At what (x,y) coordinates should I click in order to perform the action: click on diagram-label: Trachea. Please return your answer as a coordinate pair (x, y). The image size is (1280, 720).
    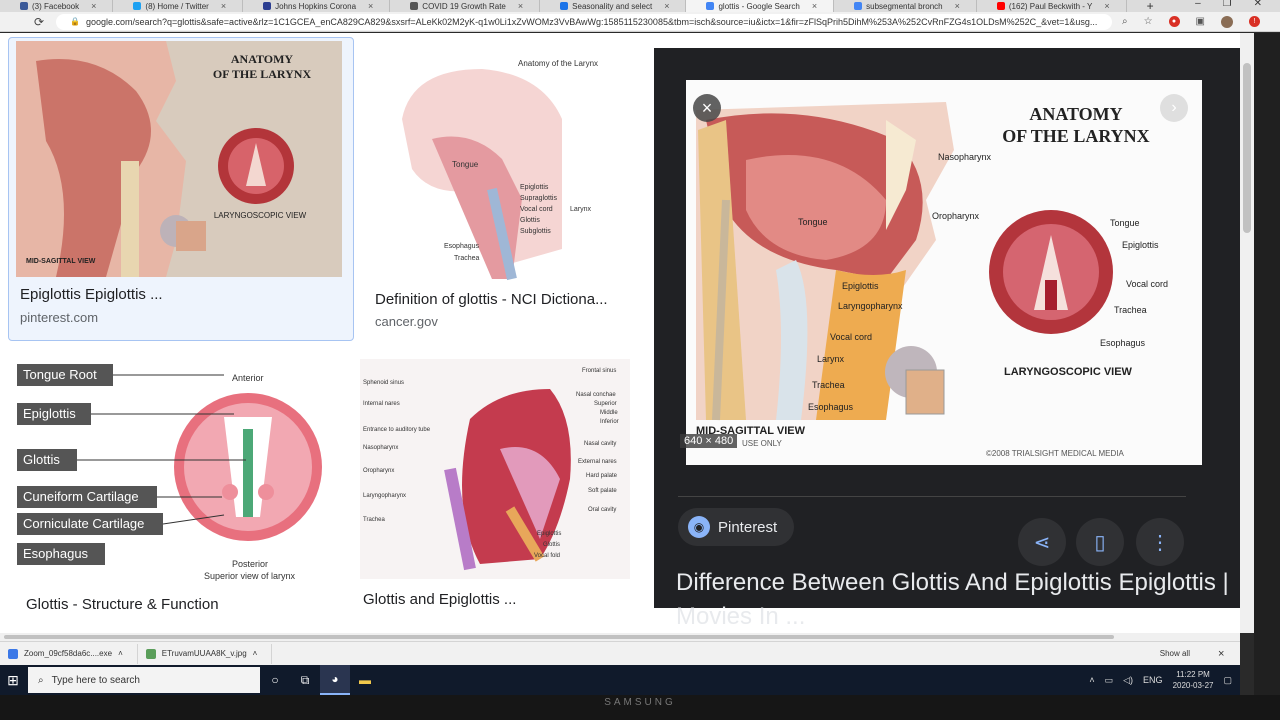
    Looking at the image, I should click on (1130, 310).